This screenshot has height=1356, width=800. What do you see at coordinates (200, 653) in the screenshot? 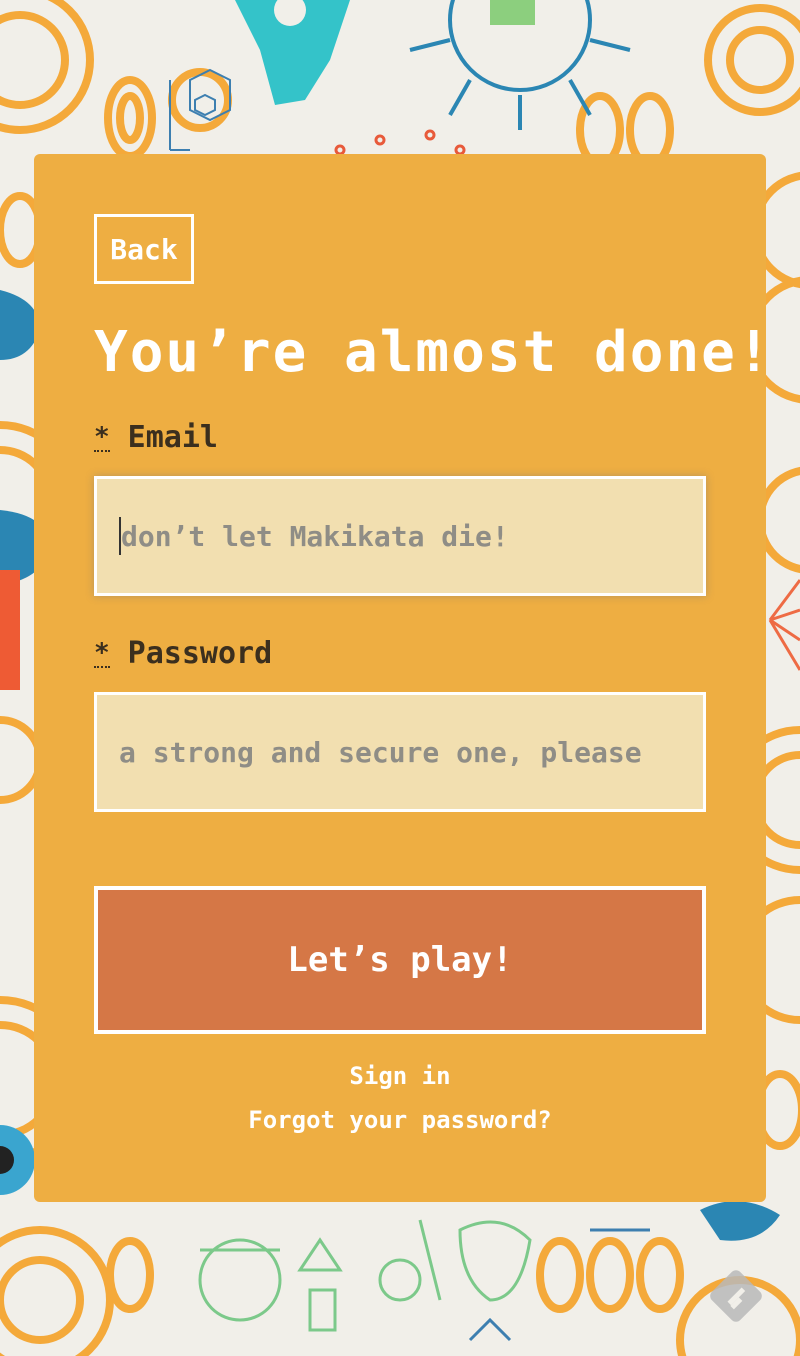
I see `password-label-text: Password` at bounding box center [200, 653].